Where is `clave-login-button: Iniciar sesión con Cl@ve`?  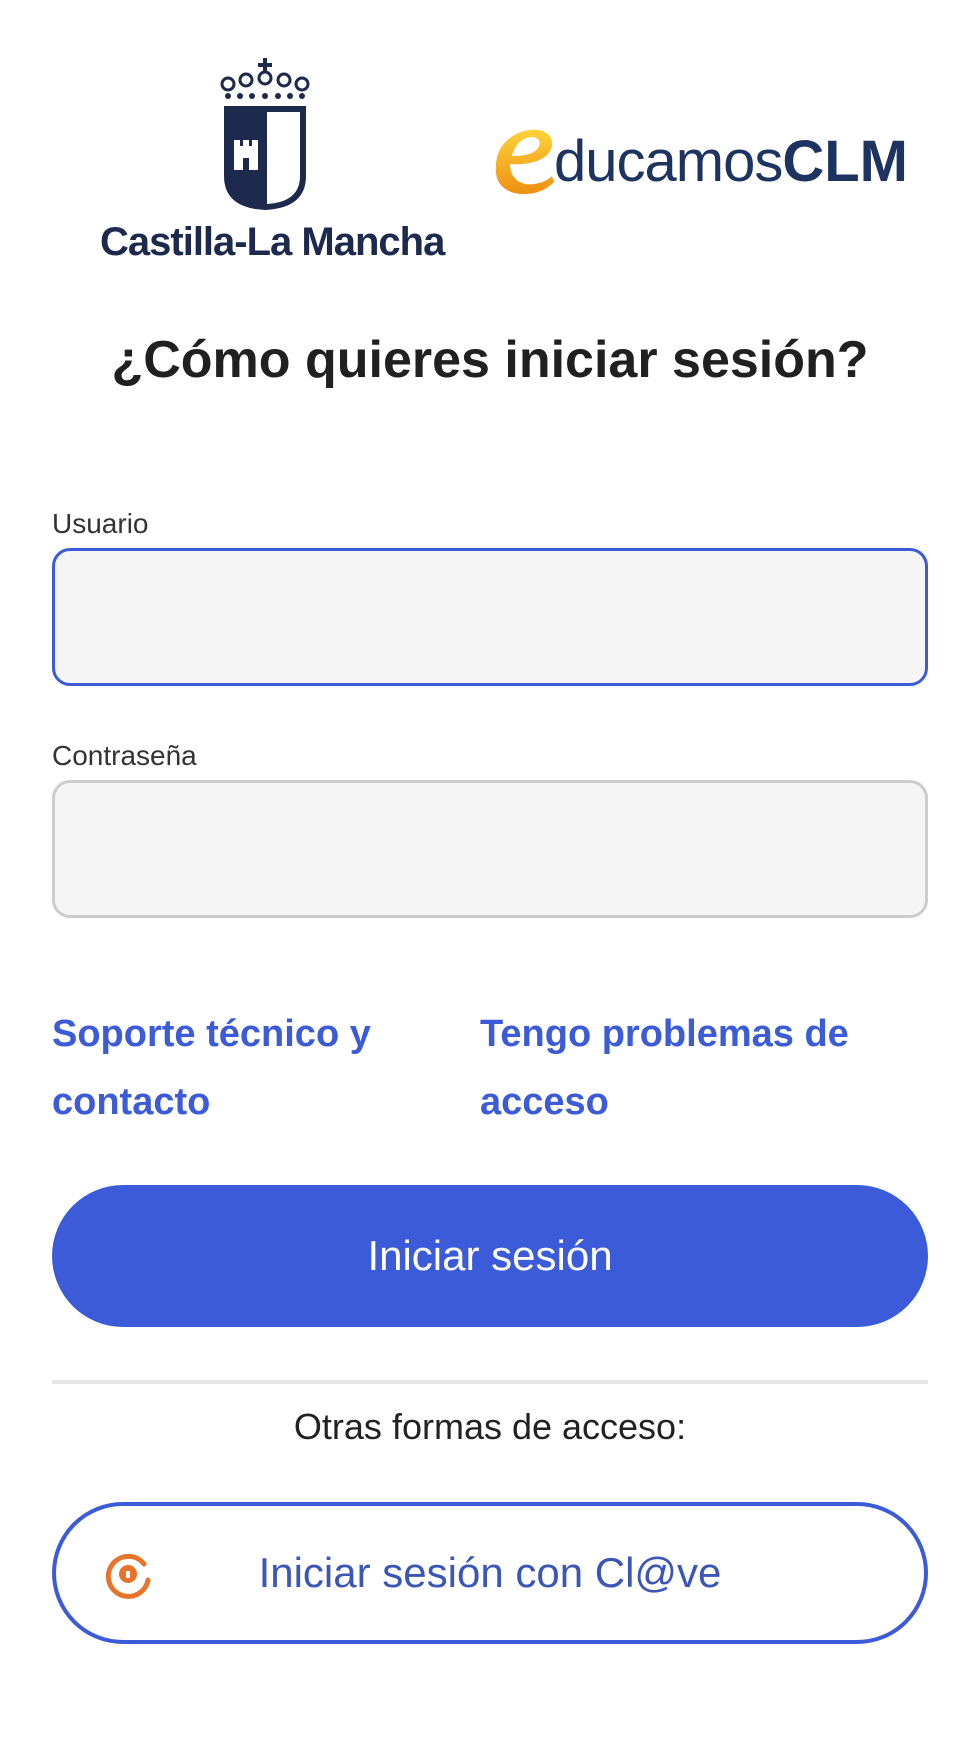
clave-login-button: Iniciar sesión con Cl@ve is located at coordinates (490, 1573).